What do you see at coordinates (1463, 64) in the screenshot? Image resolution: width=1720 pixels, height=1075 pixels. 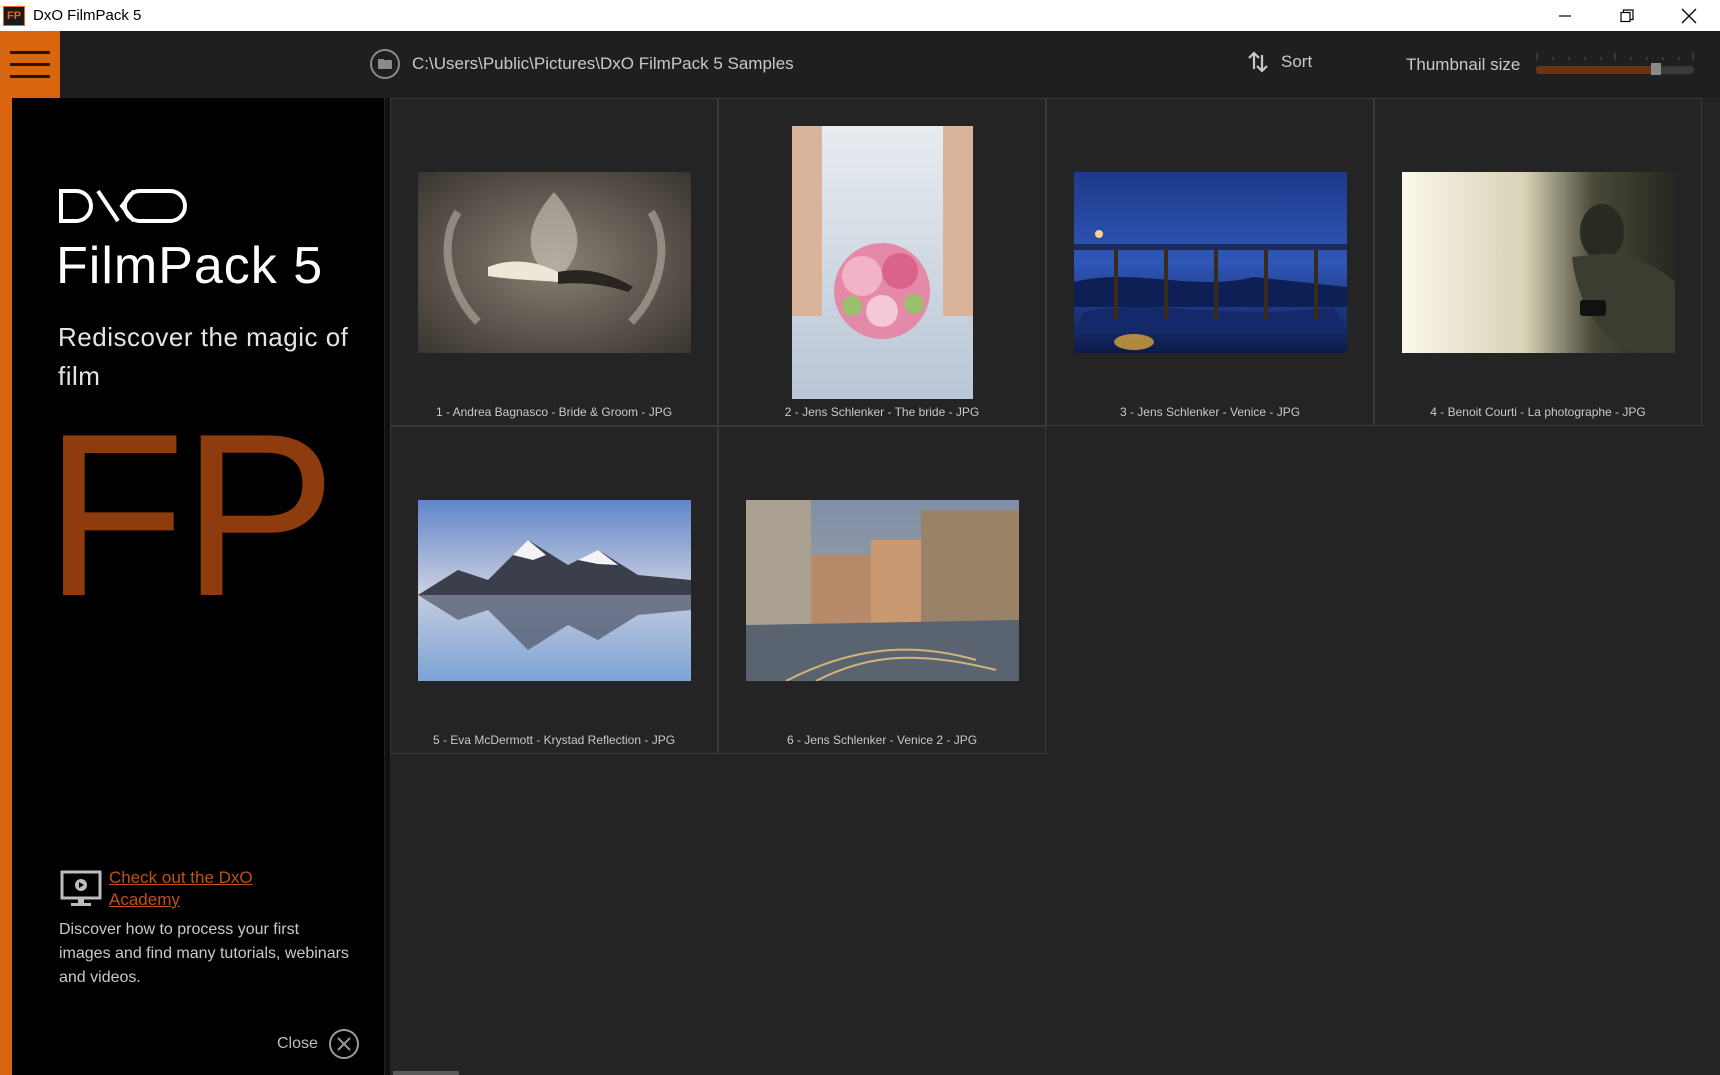 I see `thumbnail-size-label: Thumbnail size` at bounding box center [1463, 64].